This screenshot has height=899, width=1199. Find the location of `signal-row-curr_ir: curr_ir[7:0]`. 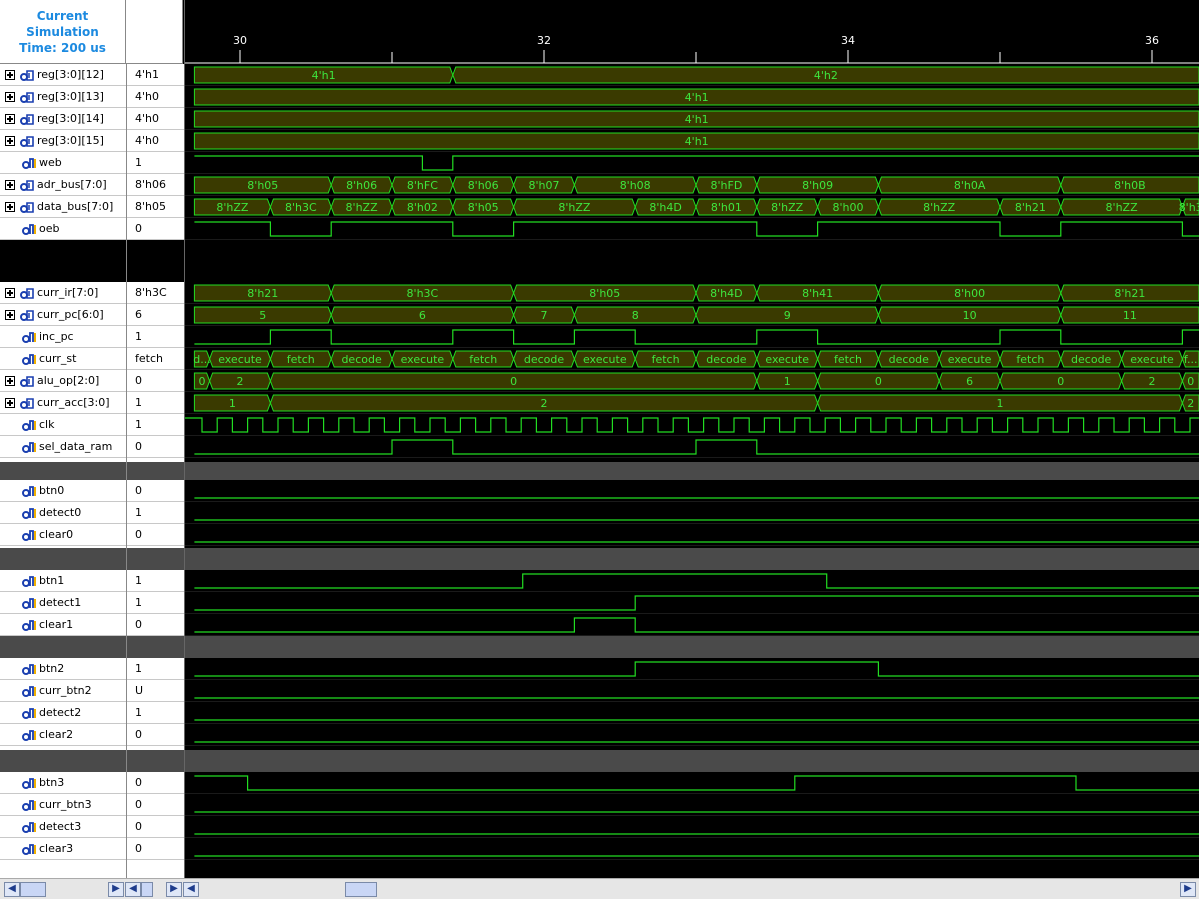

signal-row-curr_ir: curr_ir[7:0] is located at coordinates (63, 293).